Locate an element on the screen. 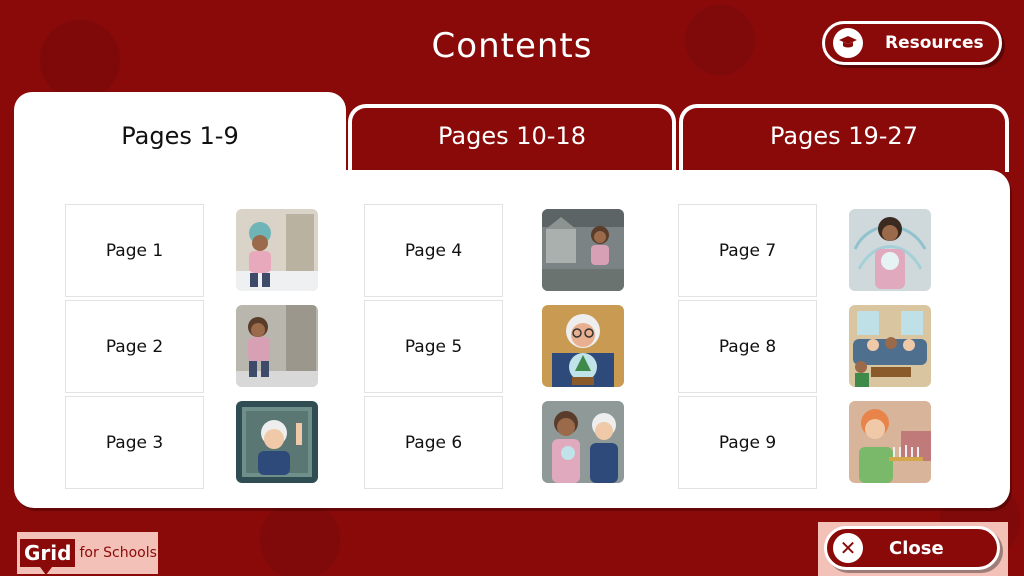 This screenshot has height=576, width=1024. page-4-thumbnail is located at coordinates (583, 250).